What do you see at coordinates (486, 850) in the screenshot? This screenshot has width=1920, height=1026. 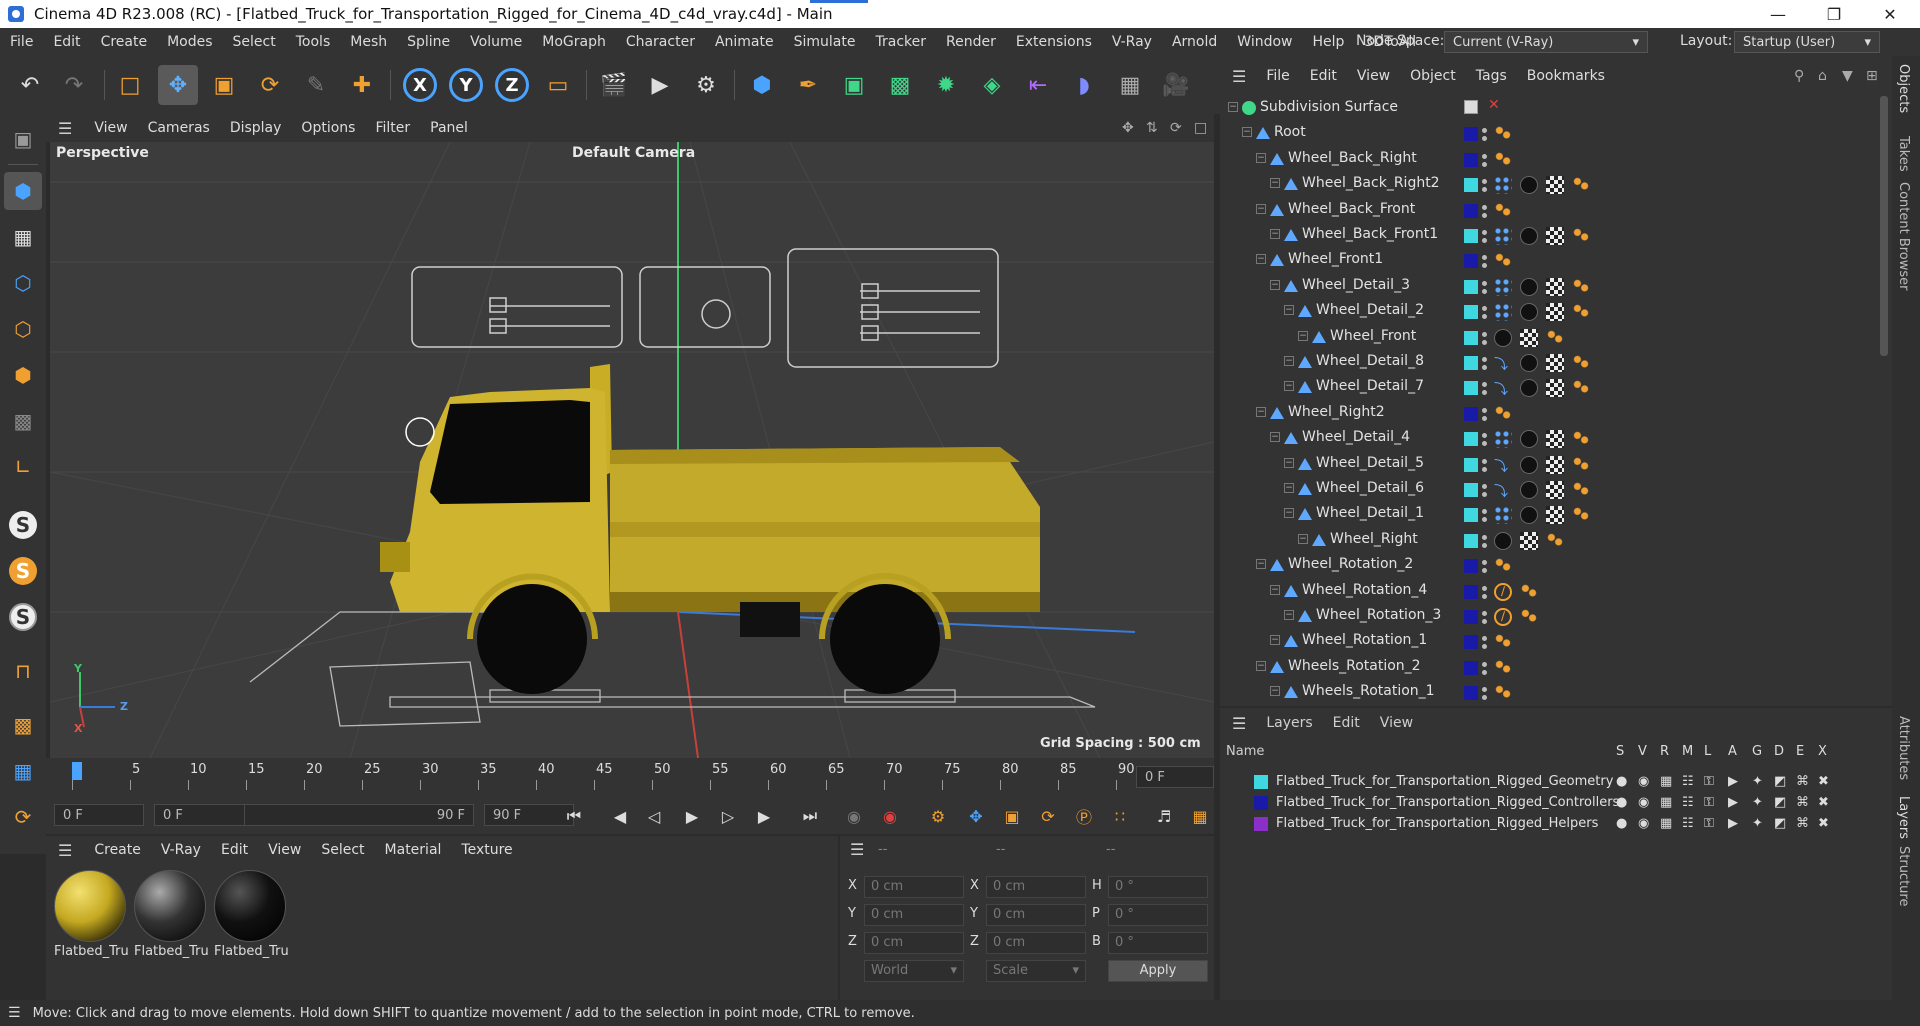 I see `material-menu-texture: Texture` at bounding box center [486, 850].